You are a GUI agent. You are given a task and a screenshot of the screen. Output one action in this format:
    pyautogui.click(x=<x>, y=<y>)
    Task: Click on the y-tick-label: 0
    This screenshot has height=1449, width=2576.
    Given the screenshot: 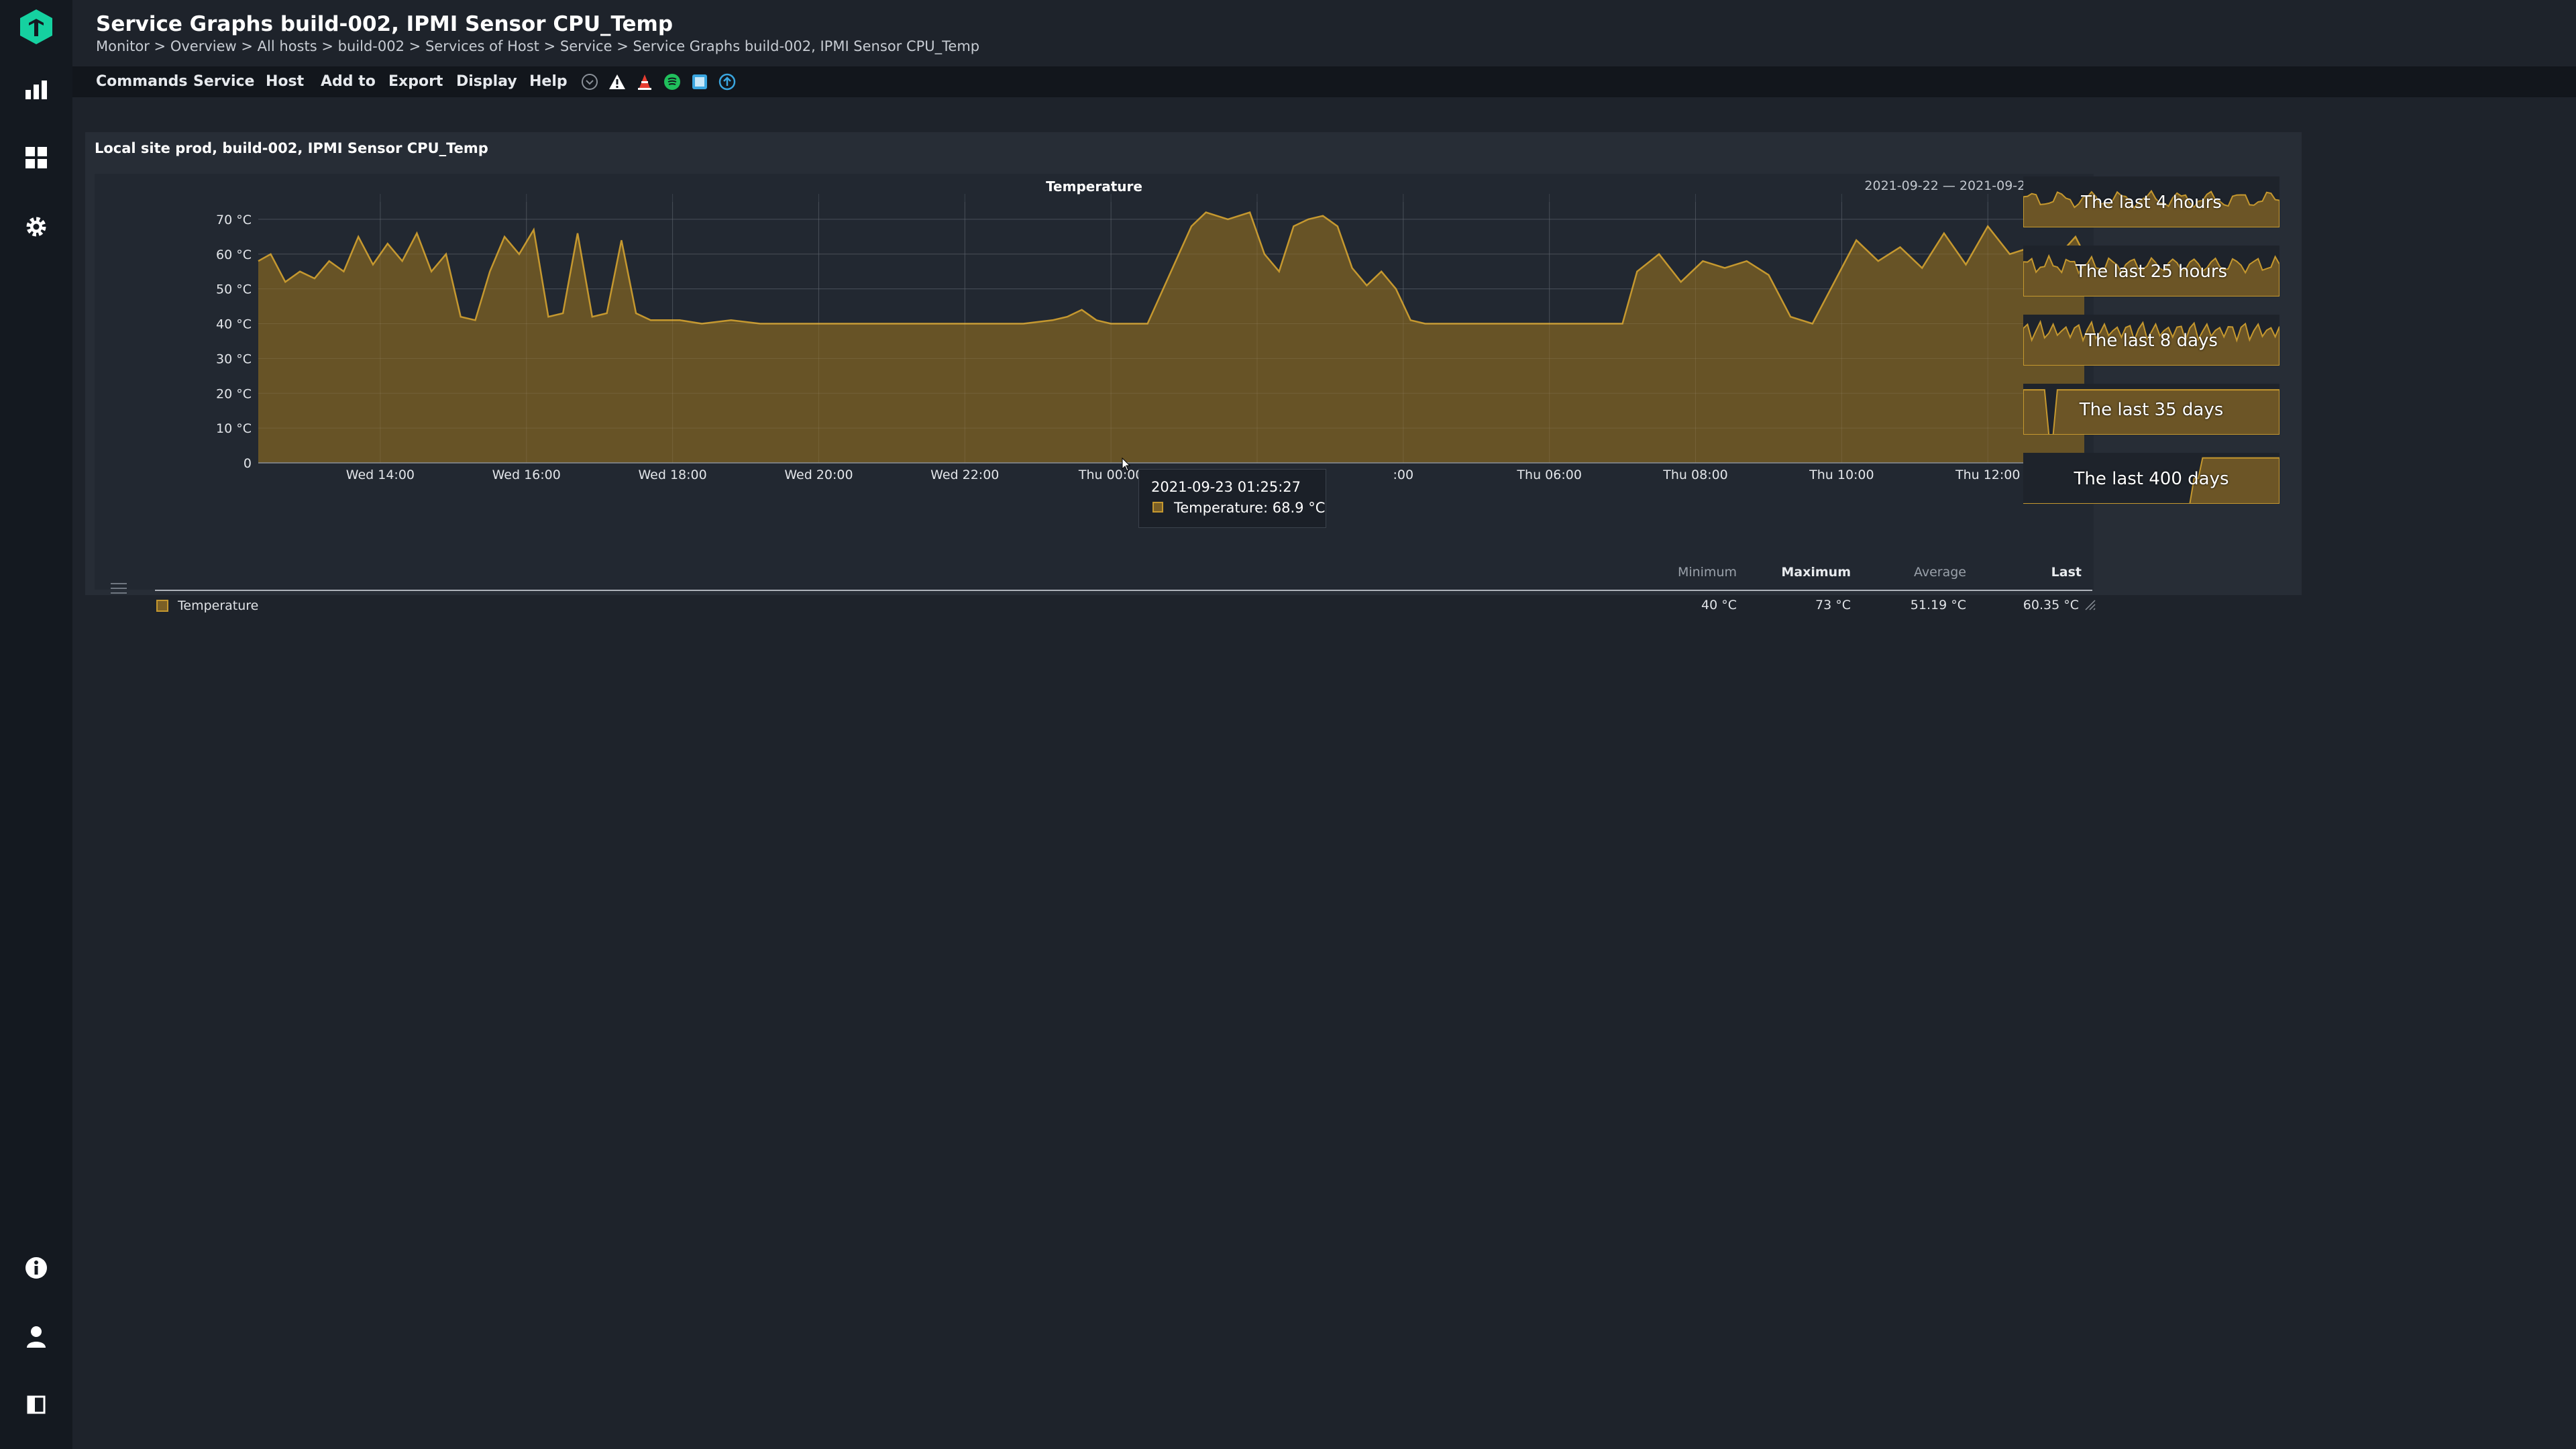 What is the action you would take?
    pyautogui.click(x=248, y=463)
    